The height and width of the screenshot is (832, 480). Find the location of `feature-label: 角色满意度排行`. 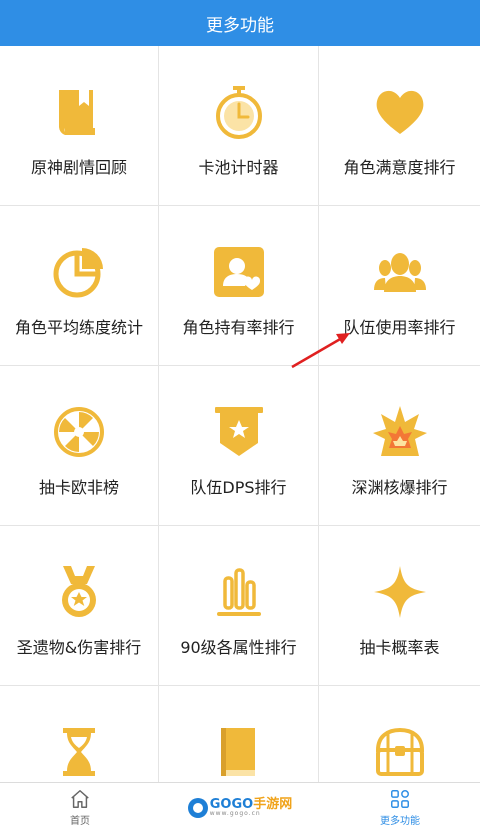

feature-label: 角色满意度排行 is located at coordinates (399, 167).